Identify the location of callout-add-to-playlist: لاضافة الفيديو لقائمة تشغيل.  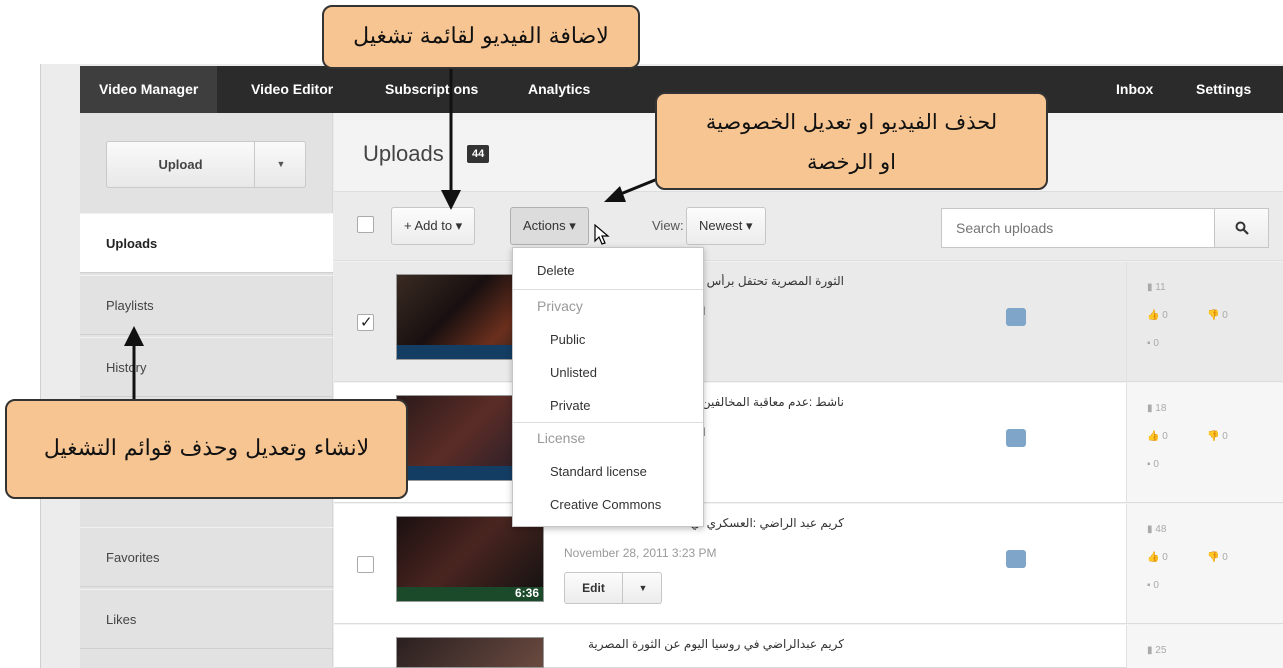
(481, 37).